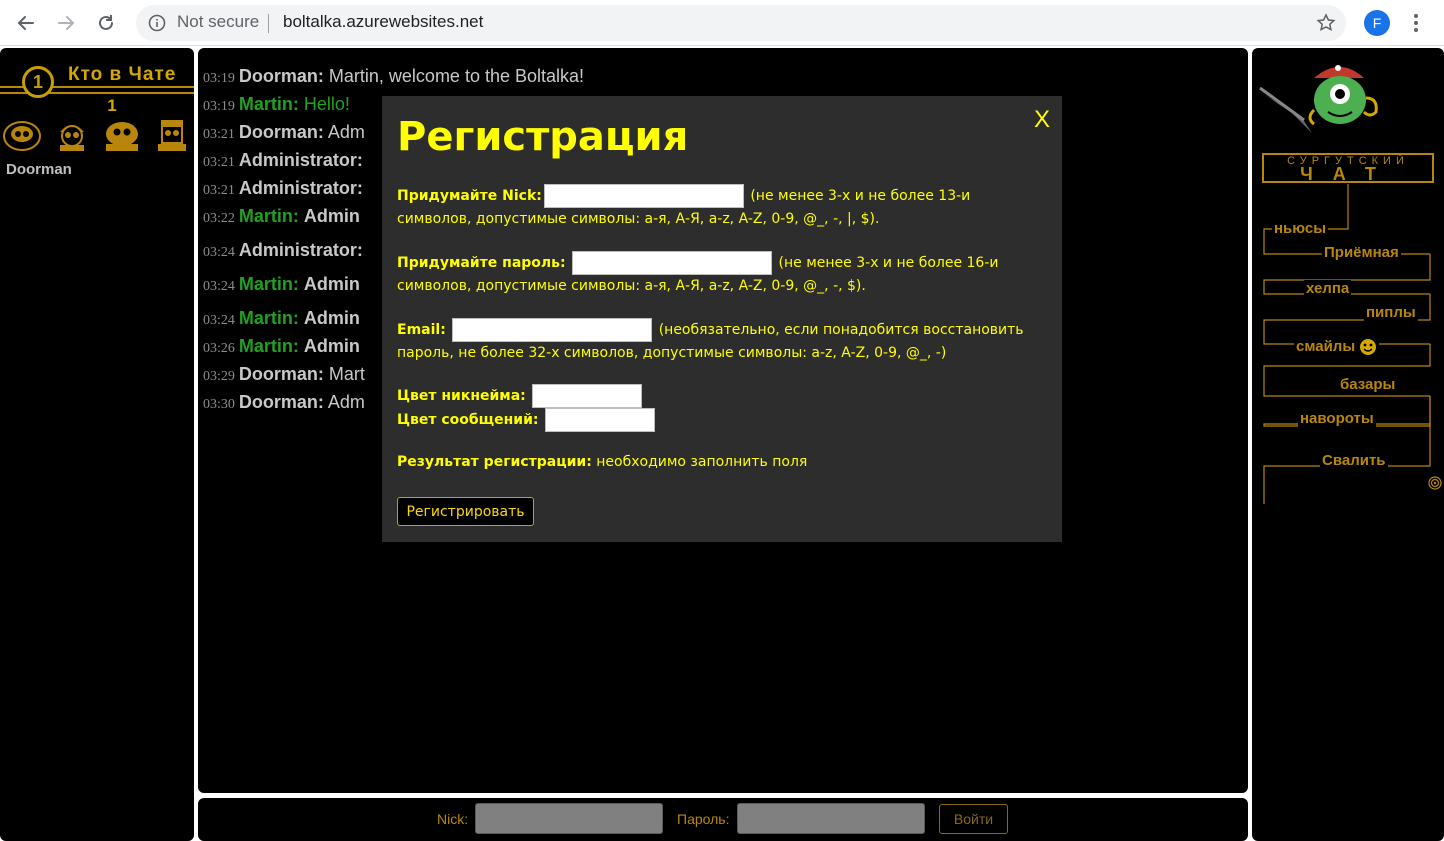  Describe the element at coordinates (1377, 23) in the screenshot. I see `profile-avatar: F` at that location.